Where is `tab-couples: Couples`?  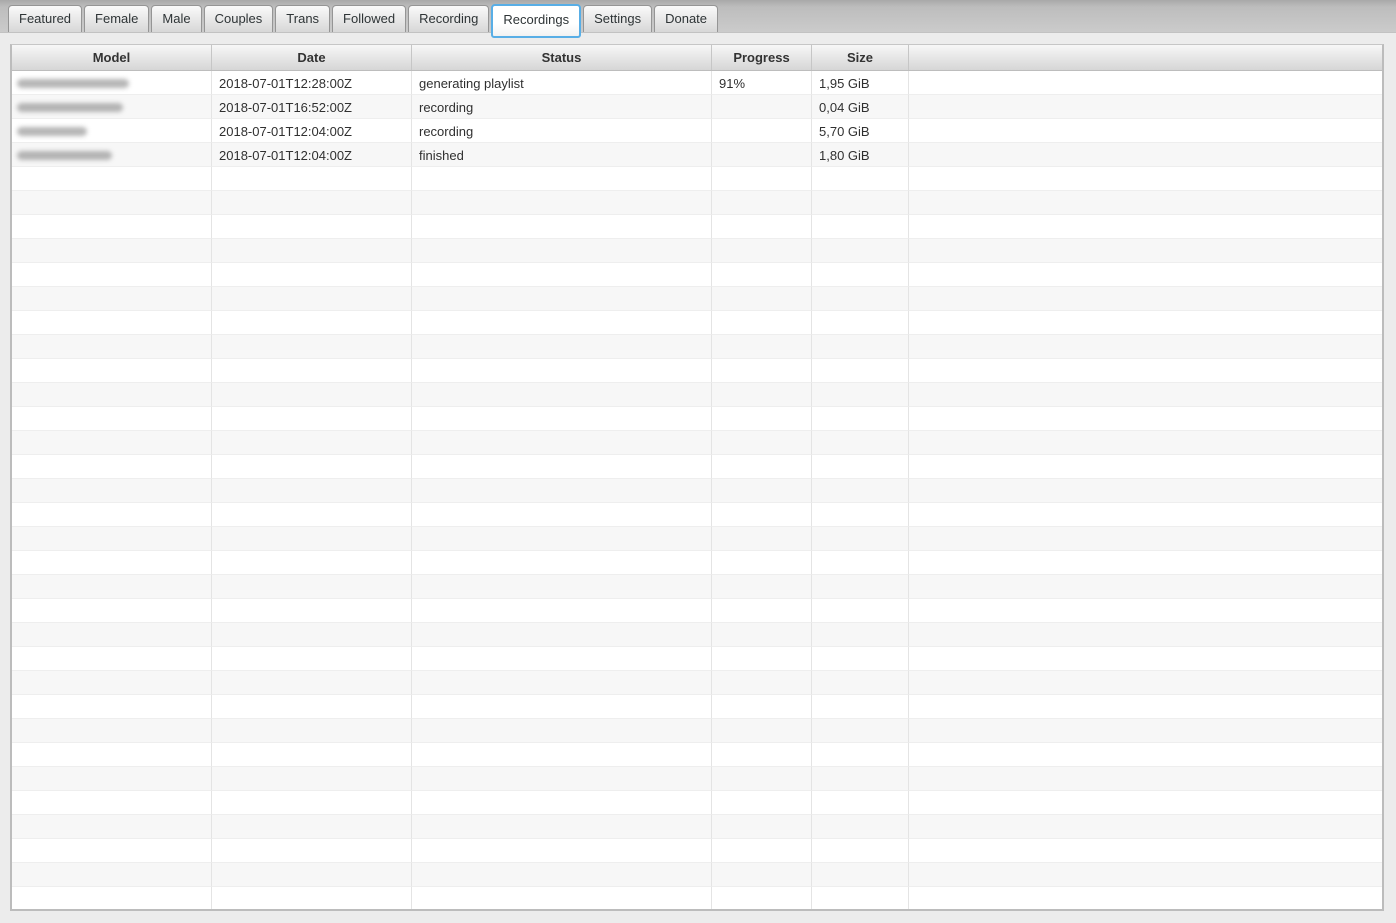
tab-couples: Couples is located at coordinates (238, 18).